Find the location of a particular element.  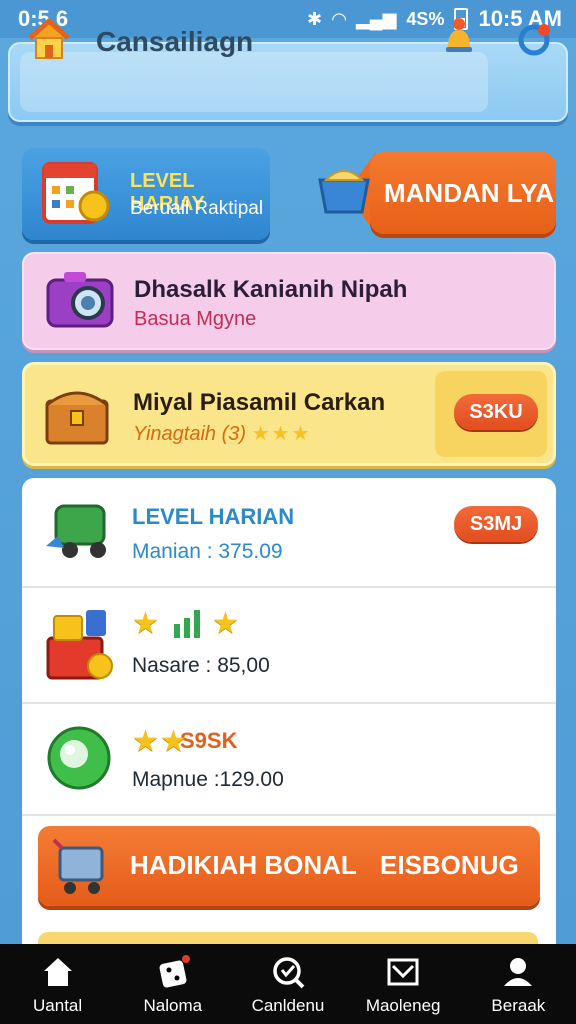

pink-card-subtitle: Basua Mgyne is located at coordinates (195, 319).